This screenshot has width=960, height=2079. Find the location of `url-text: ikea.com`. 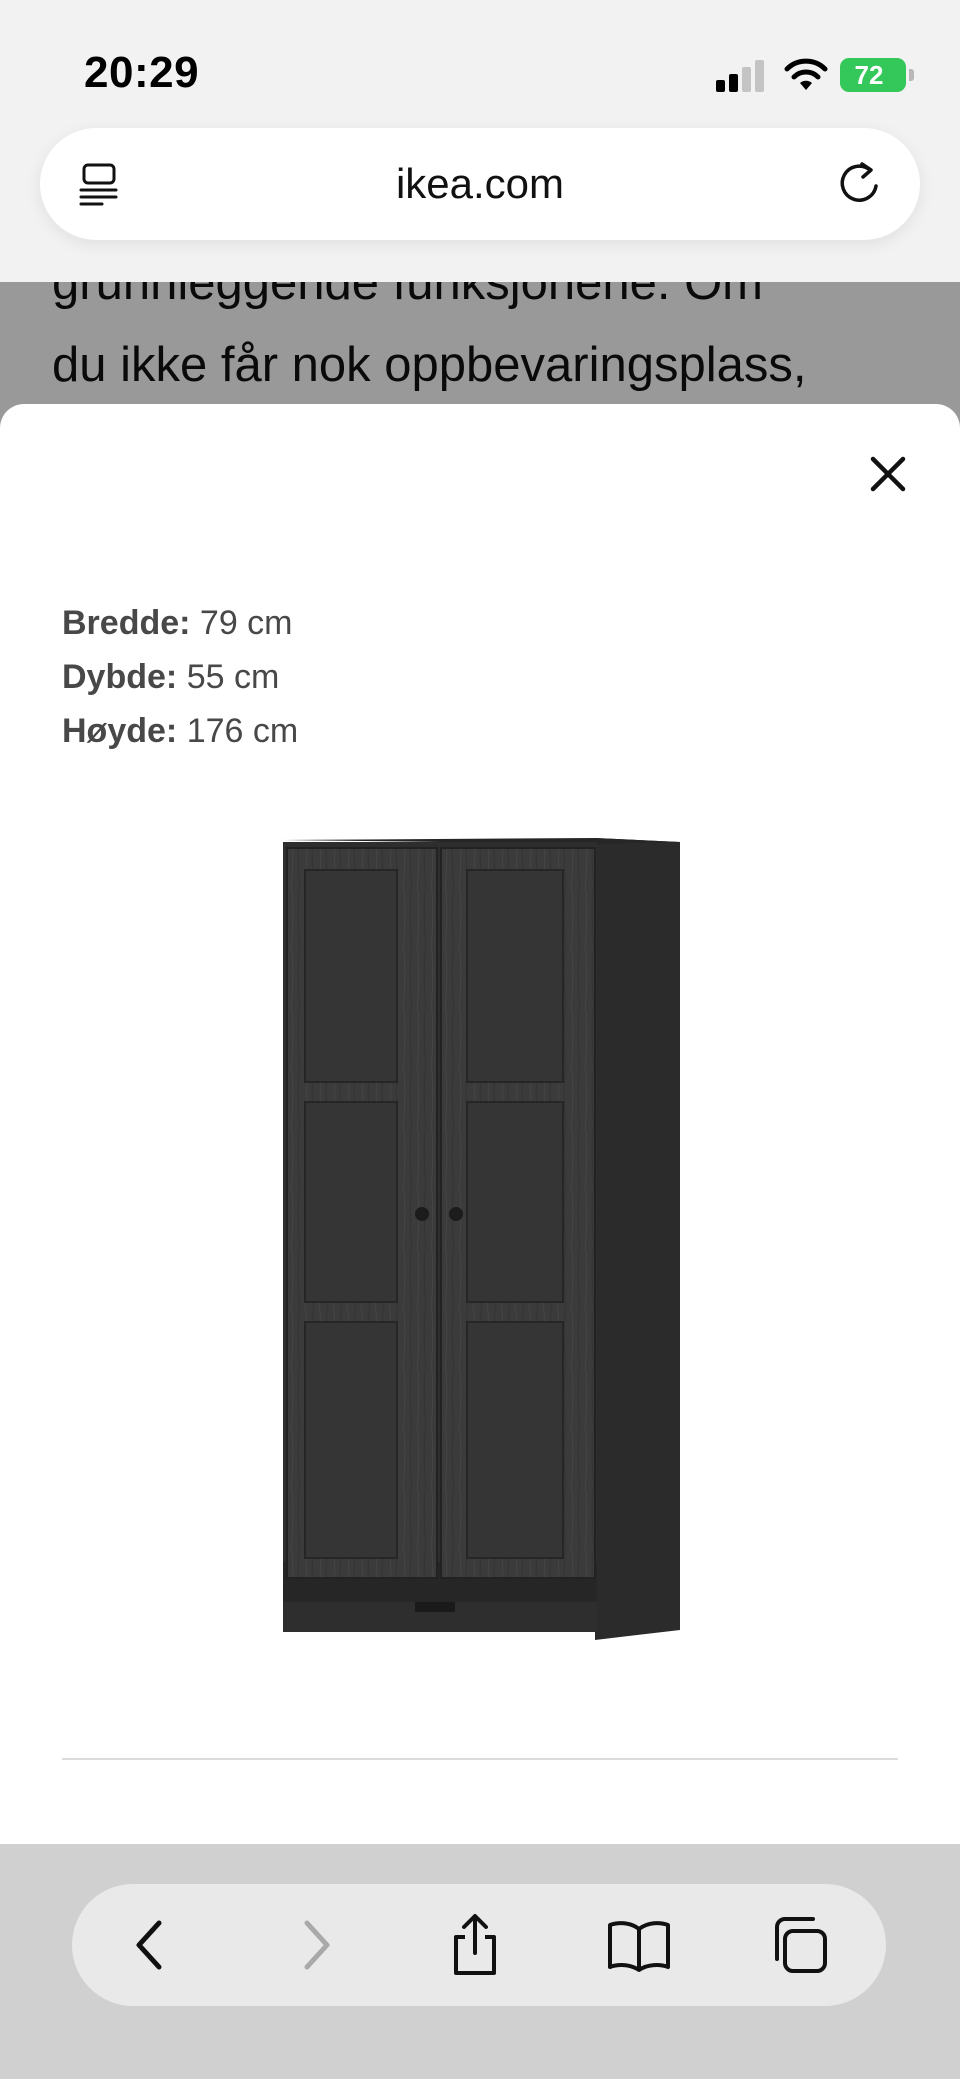

url-text: ikea.com is located at coordinates (480, 184).